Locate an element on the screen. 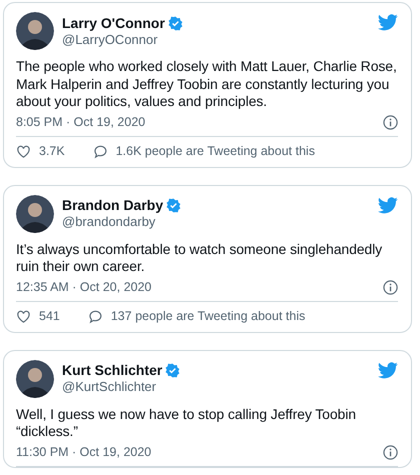 This screenshot has height=475, width=420. user-name: Brandon Darby is located at coordinates (113, 205).